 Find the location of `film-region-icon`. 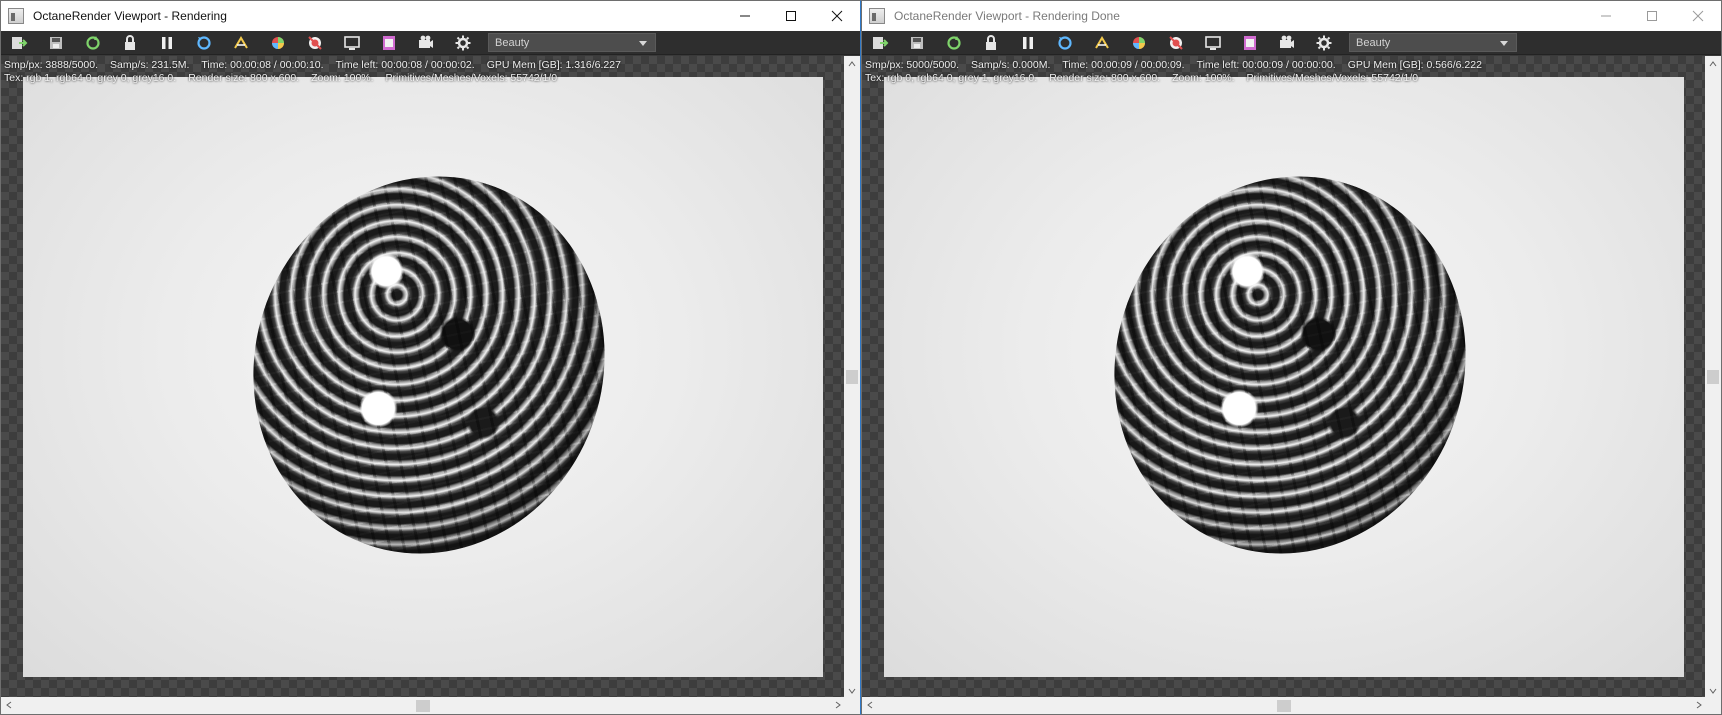

film-region-icon is located at coordinates (1250, 42).